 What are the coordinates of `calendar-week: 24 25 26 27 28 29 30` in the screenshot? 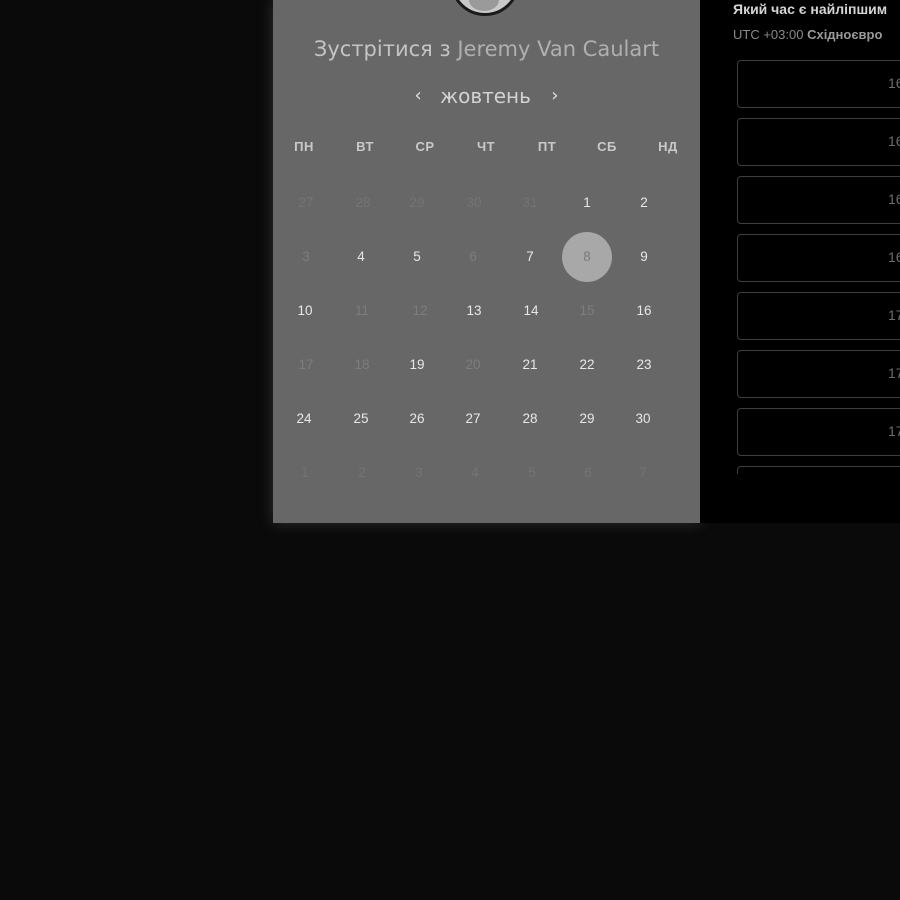 It's located at (487, 421).